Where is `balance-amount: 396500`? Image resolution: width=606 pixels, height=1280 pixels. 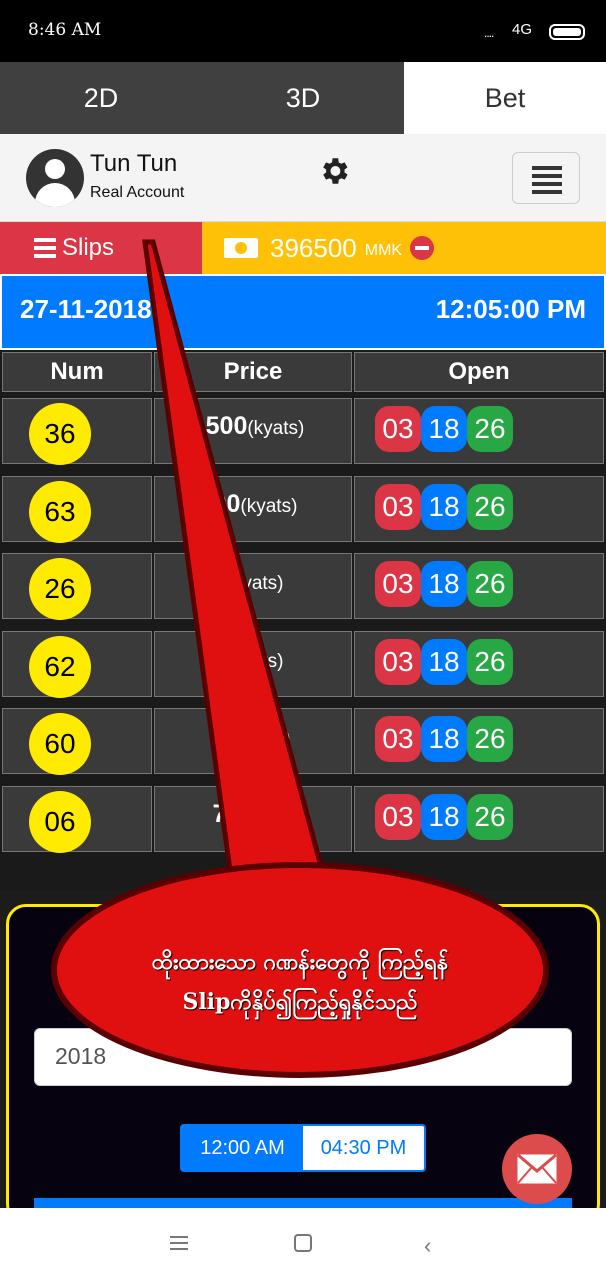
balance-amount: 396500 is located at coordinates (313, 247).